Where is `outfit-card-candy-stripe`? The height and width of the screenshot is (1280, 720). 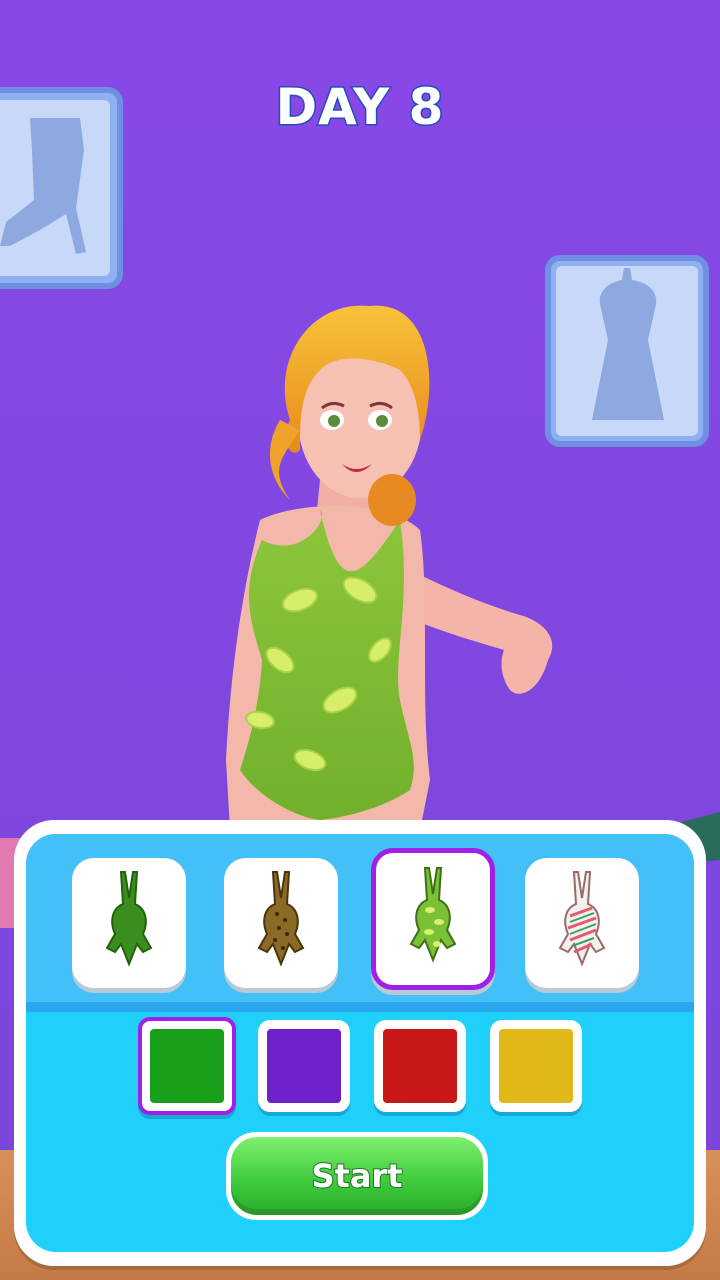
outfit-card-candy-stripe is located at coordinates (582, 923).